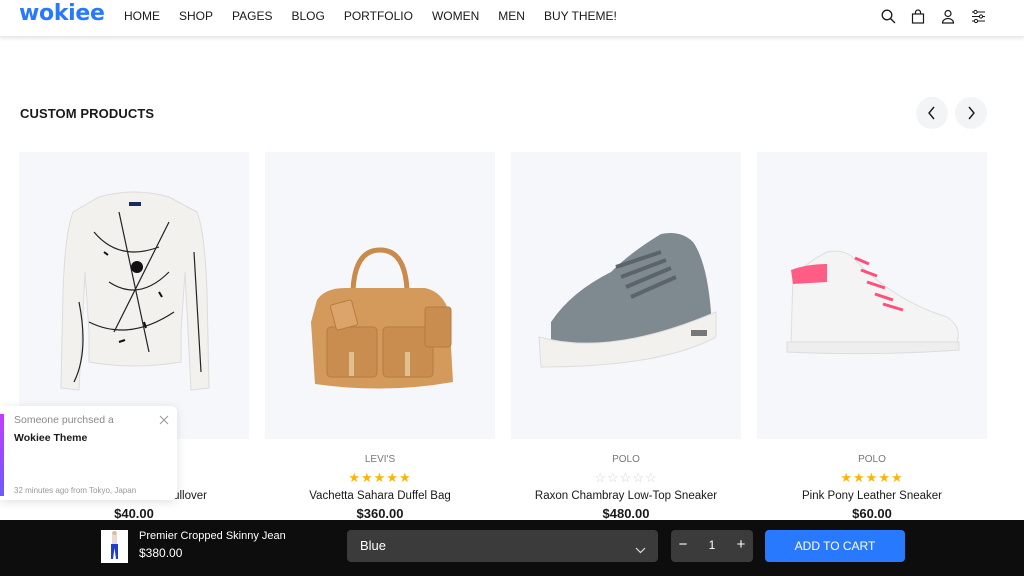  I want to click on nav-portfolio: PORTFOLIO, so click(378, 16).